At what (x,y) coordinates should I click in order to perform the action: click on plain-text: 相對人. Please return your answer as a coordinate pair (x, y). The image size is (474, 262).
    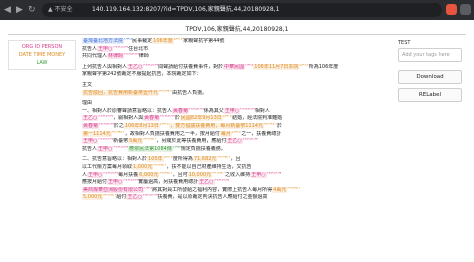
    Looking at the image, I should click on (262, 110).